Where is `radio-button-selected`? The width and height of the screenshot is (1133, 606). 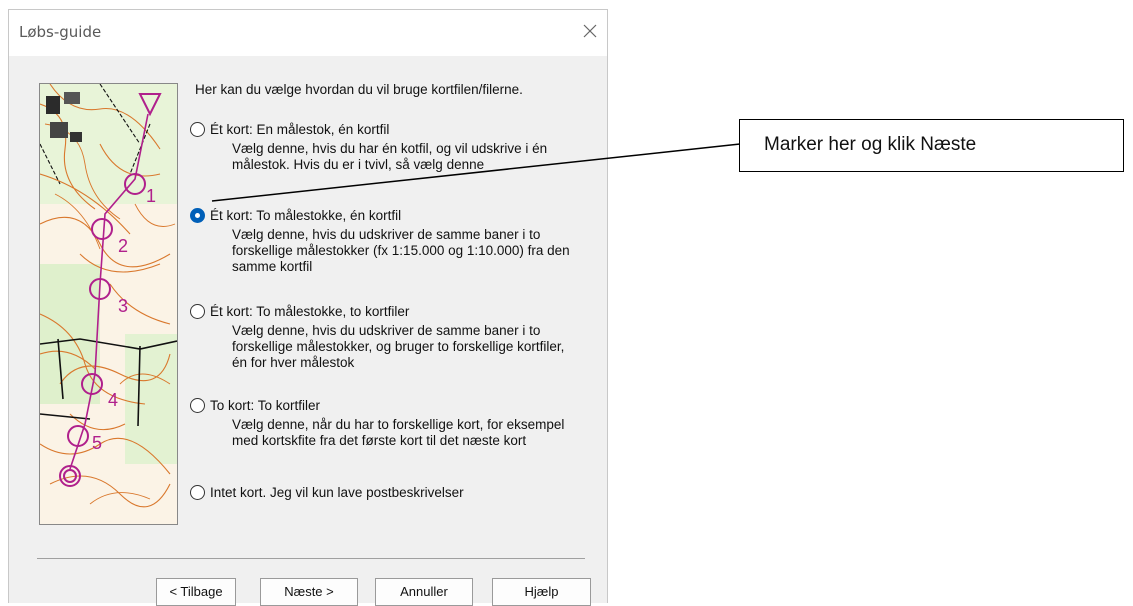 radio-button-selected is located at coordinates (197, 215).